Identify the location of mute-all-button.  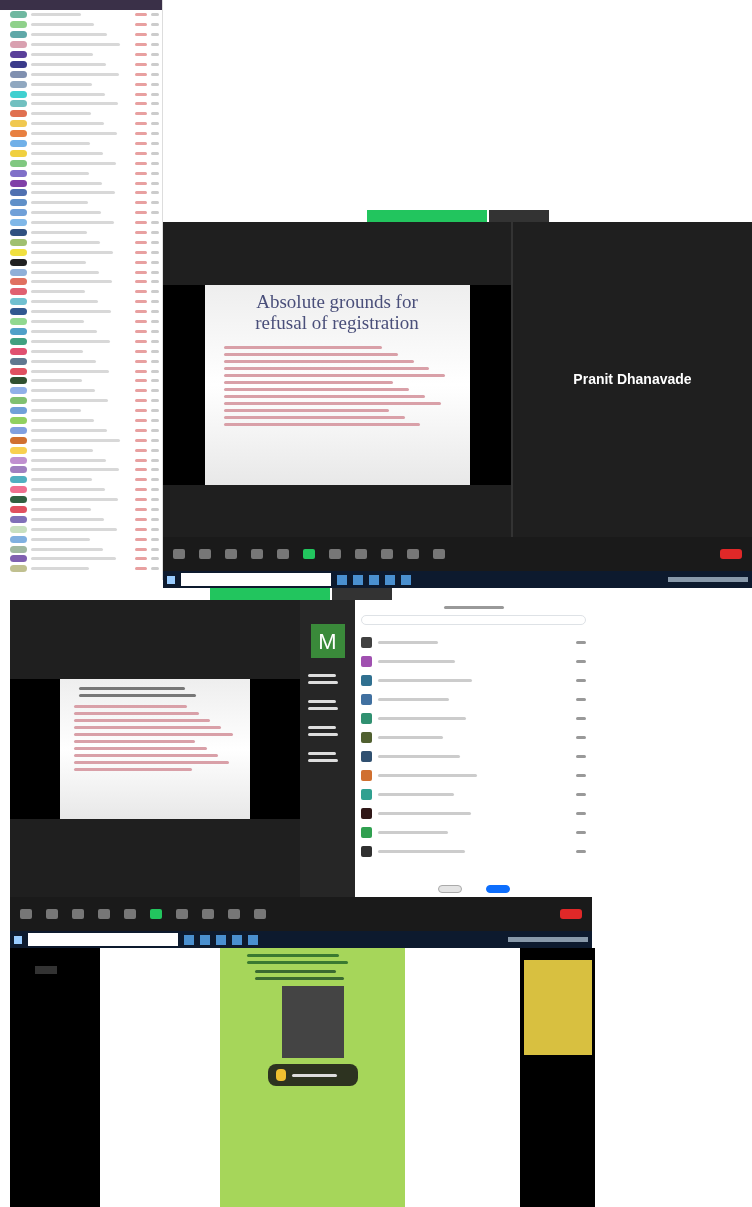
(497, 889).